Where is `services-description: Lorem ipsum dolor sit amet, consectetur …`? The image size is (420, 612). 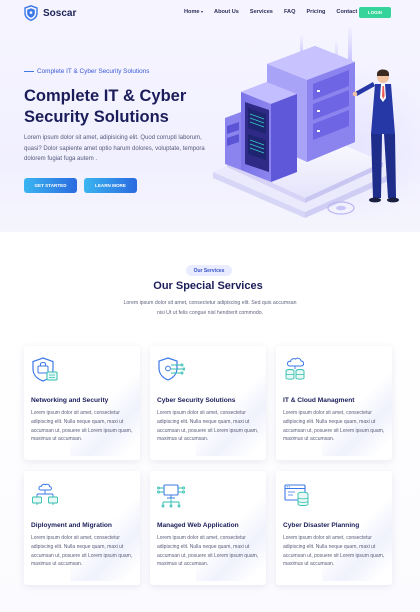 services-description: Lorem ipsum dolor sit amet, consectetur … is located at coordinates (210, 308).